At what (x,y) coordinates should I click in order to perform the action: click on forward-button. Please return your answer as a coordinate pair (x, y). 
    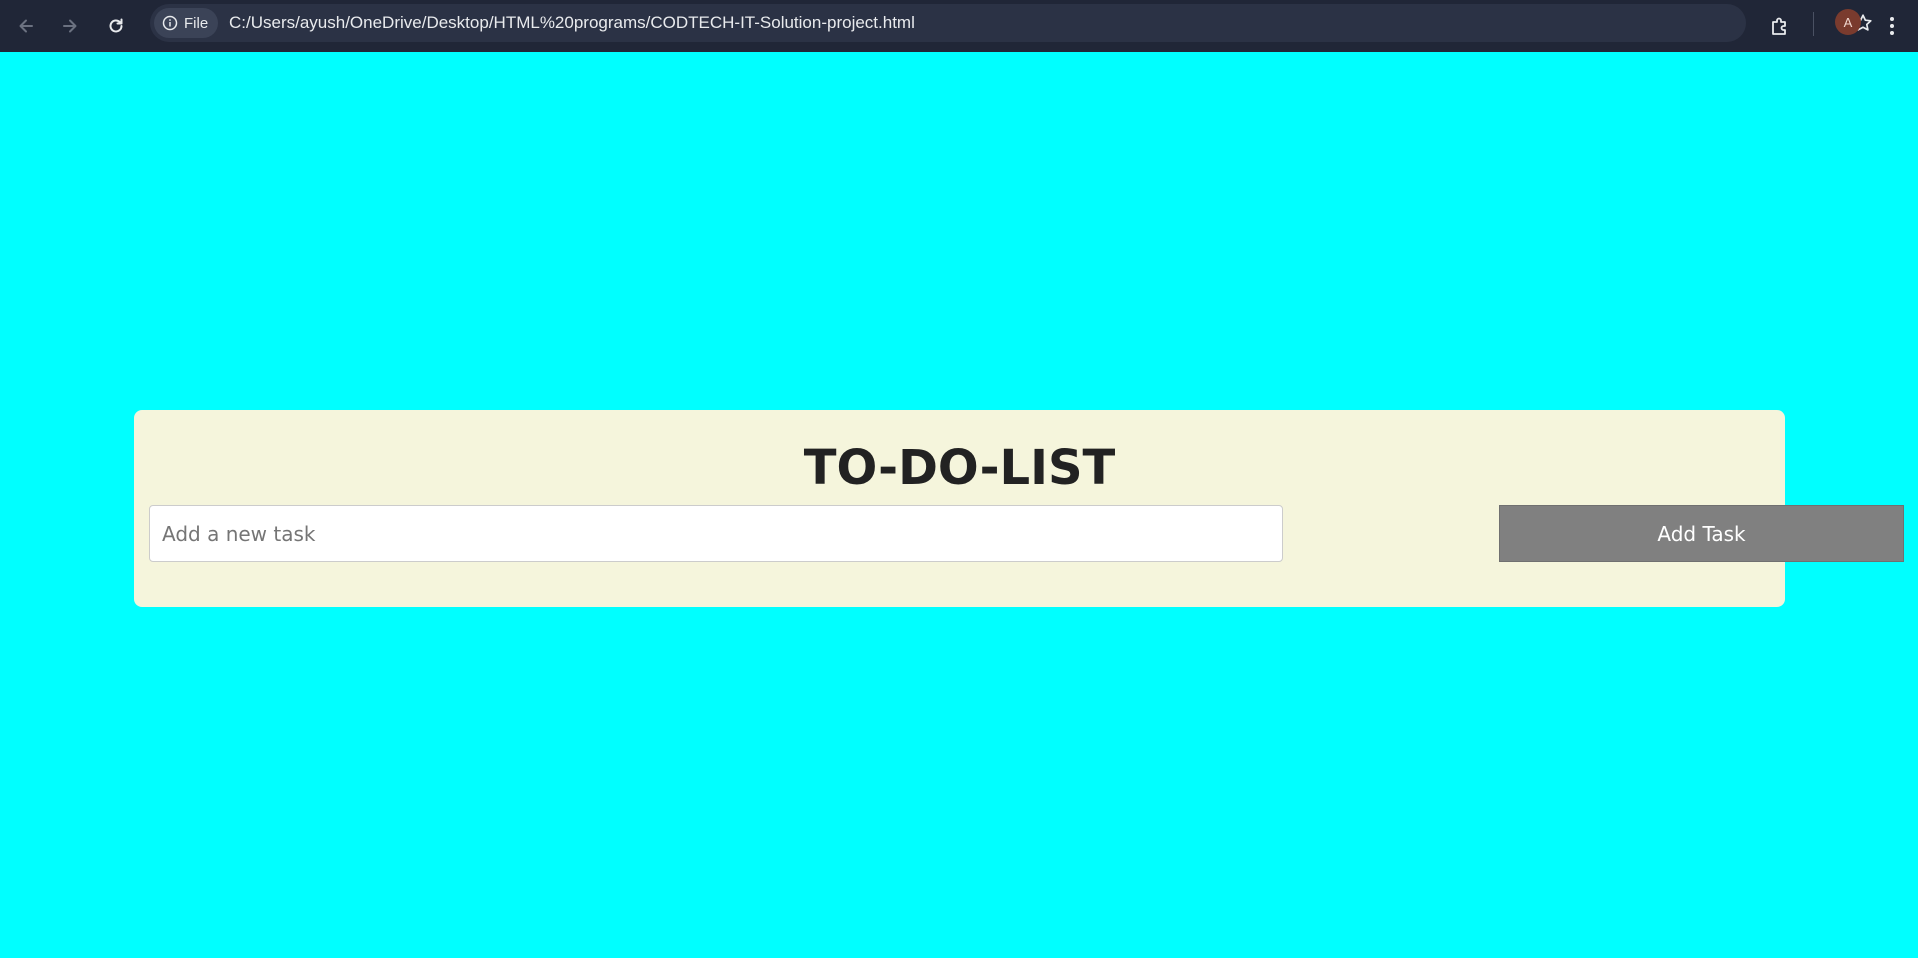
    Looking at the image, I should click on (70, 26).